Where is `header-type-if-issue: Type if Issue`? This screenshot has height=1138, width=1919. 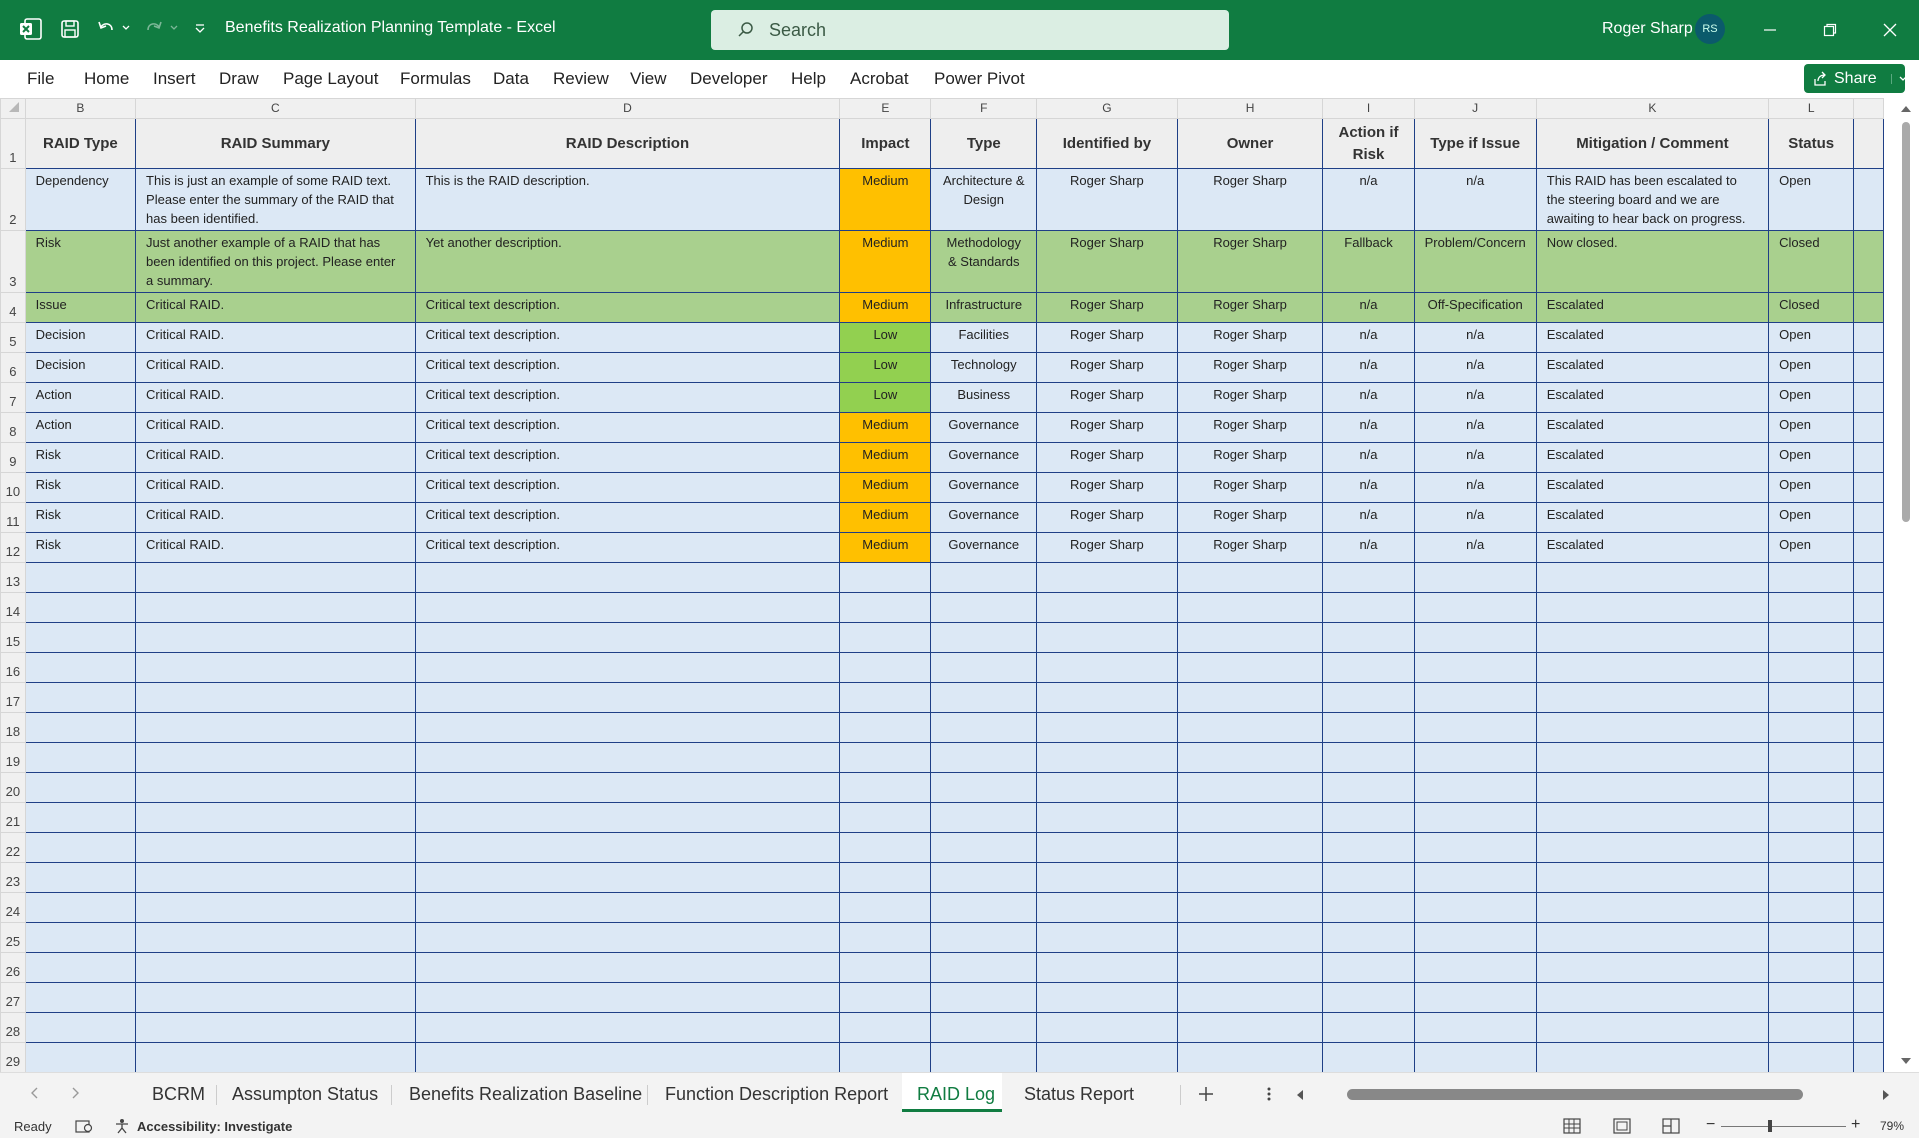 header-type-if-issue: Type if Issue is located at coordinates (1475, 143).